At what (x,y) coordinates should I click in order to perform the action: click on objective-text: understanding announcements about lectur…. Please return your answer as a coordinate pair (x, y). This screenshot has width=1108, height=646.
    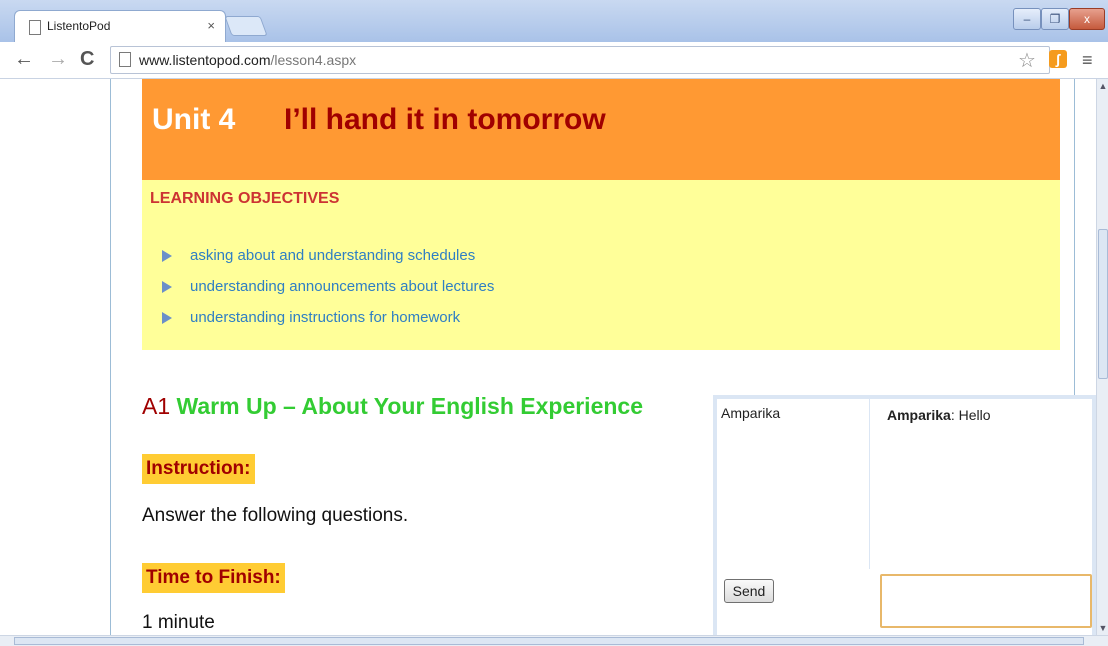
    Looking at the image, I should click on (342, 286).